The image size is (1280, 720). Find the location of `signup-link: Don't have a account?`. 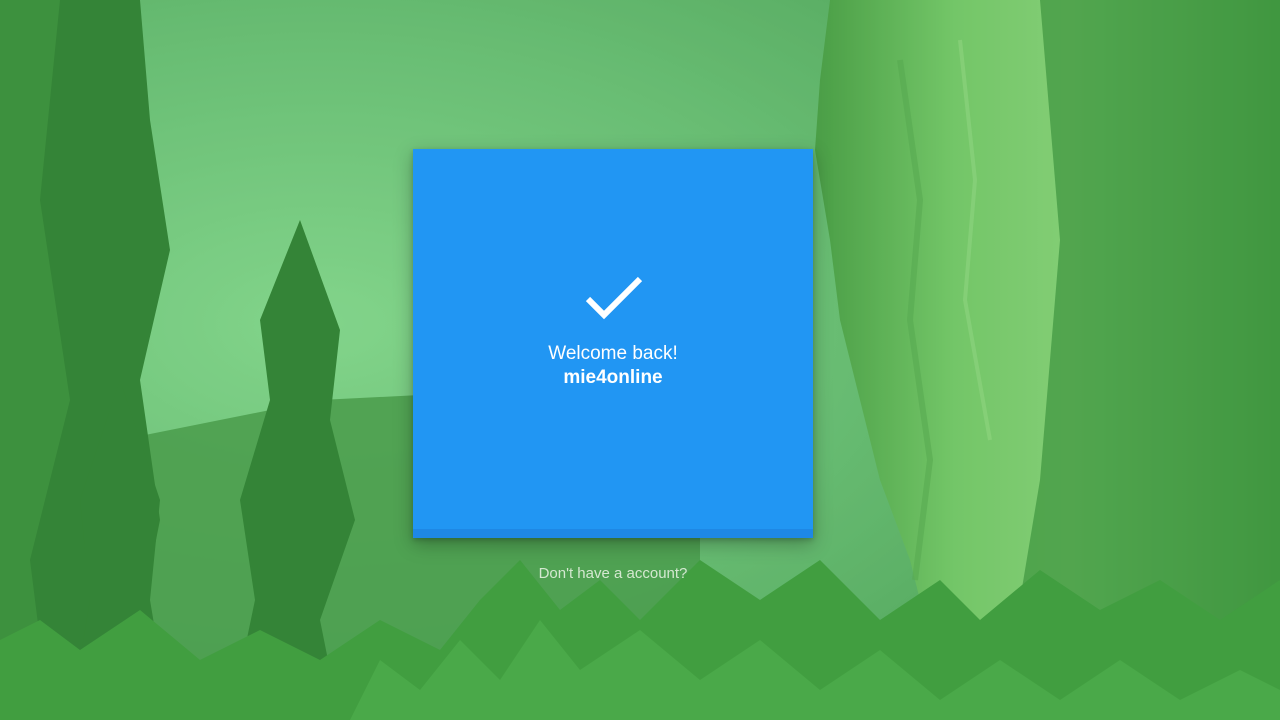

signup-link: Don't have a account? is located at coordinates (613, 574).